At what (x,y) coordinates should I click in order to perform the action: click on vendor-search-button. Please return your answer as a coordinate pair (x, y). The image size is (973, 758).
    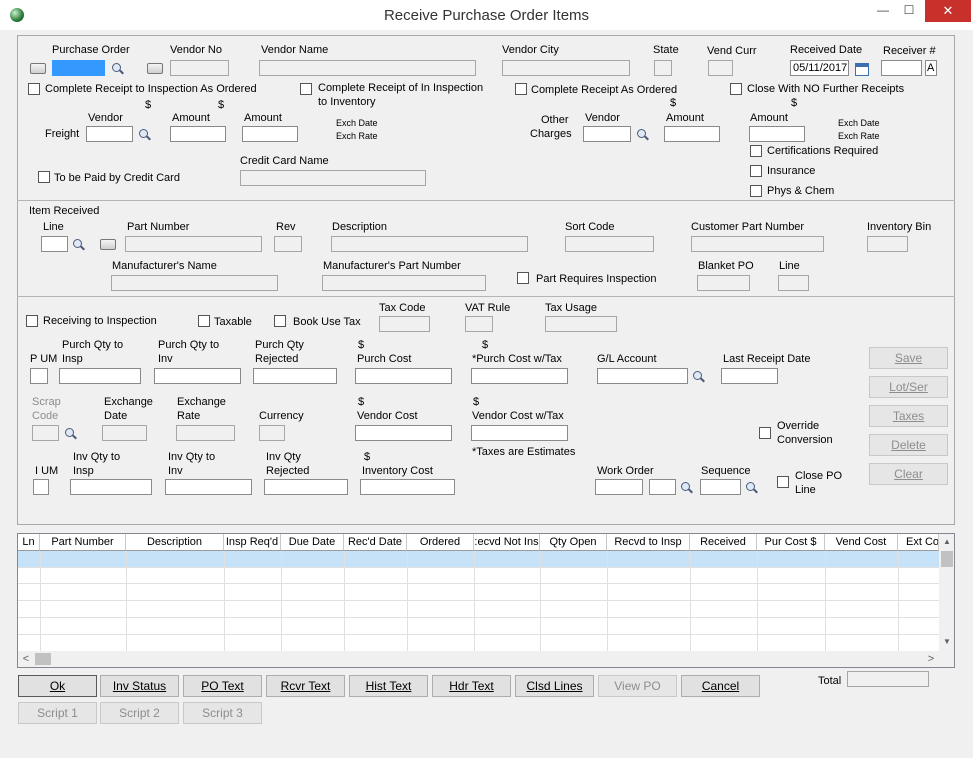
    Looking at the image, I should click on (155, 68).